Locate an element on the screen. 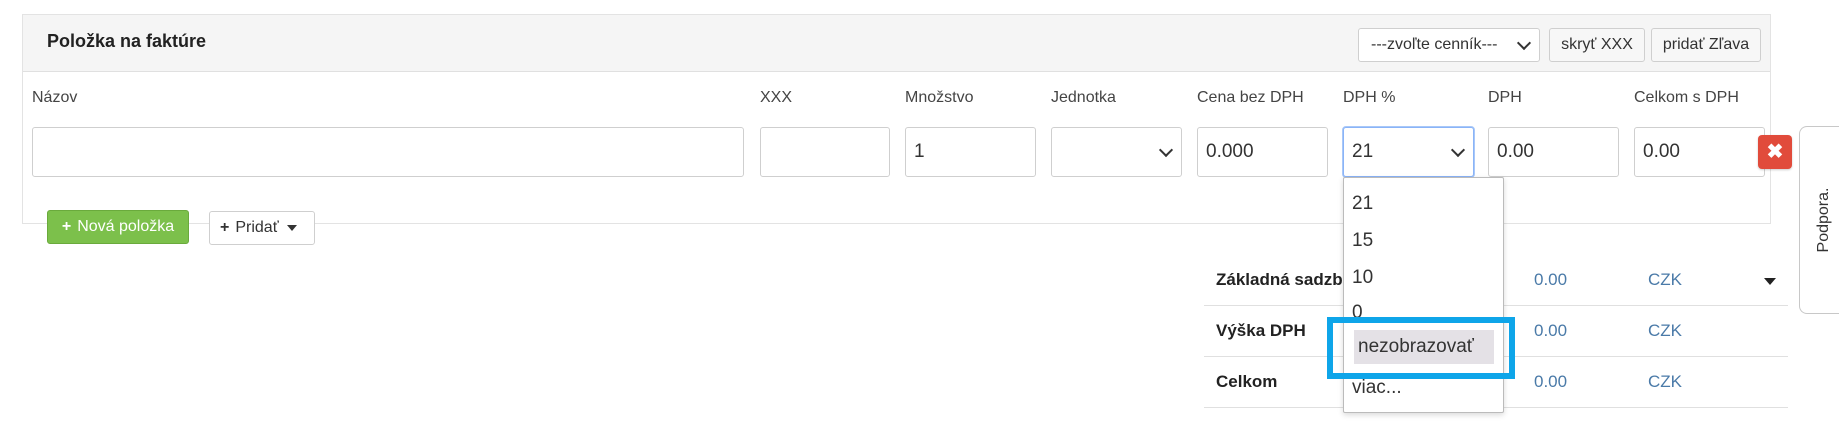 Image resolution: width=1839 pixels, height=423 pixels. name-input is located at coordinates (388, 152).